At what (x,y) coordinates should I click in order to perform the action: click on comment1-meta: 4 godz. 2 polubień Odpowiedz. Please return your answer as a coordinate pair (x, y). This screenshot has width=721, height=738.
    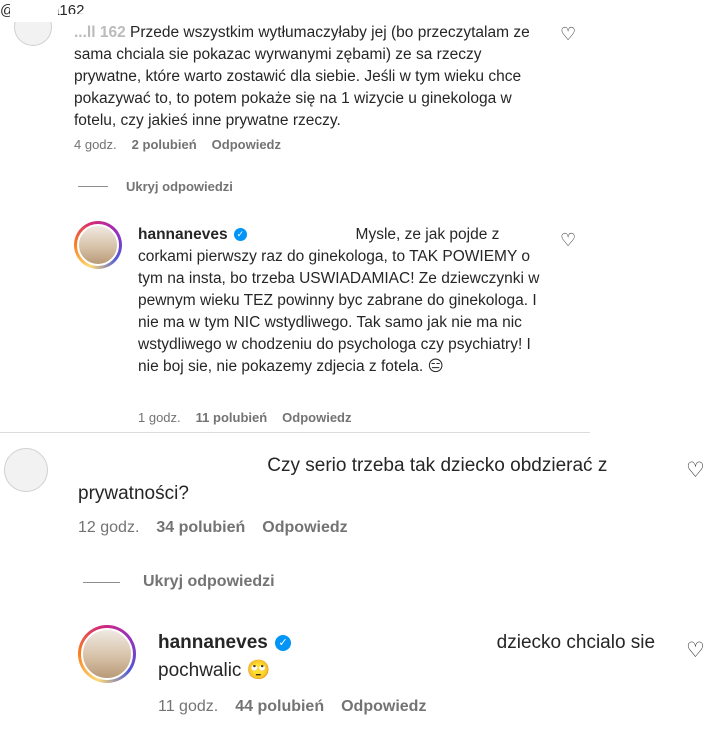
    Looking at the image, I should click on (177, 144).